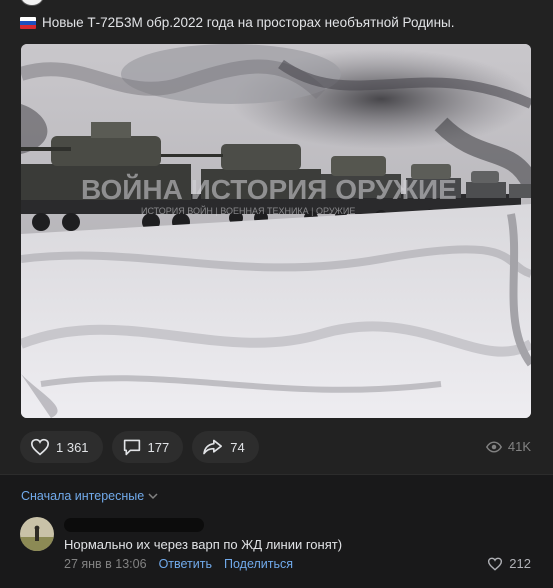 The width and height of the screenshot is (553, 588). I want to click on comment-icon, so click(131, 447).